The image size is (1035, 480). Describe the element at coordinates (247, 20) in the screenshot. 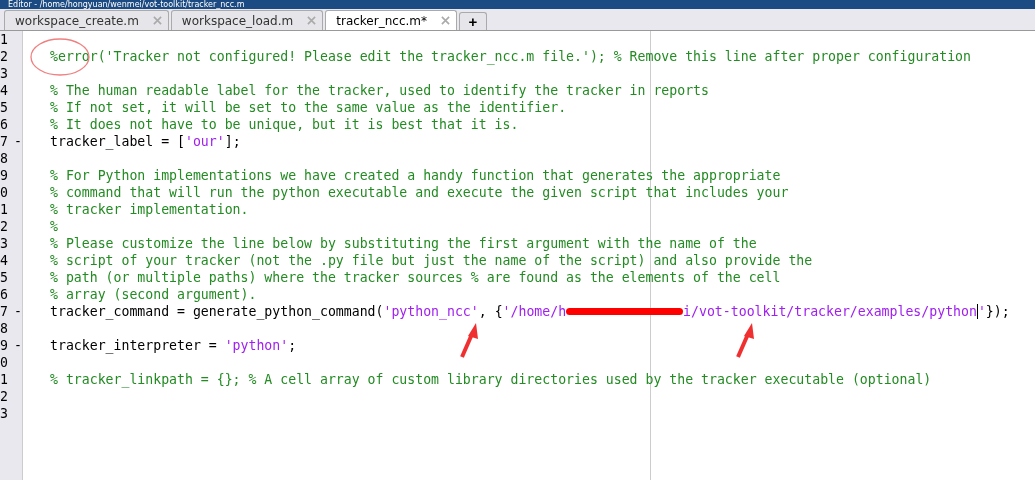

I see `file-tab: workspace_load.m` at that location.